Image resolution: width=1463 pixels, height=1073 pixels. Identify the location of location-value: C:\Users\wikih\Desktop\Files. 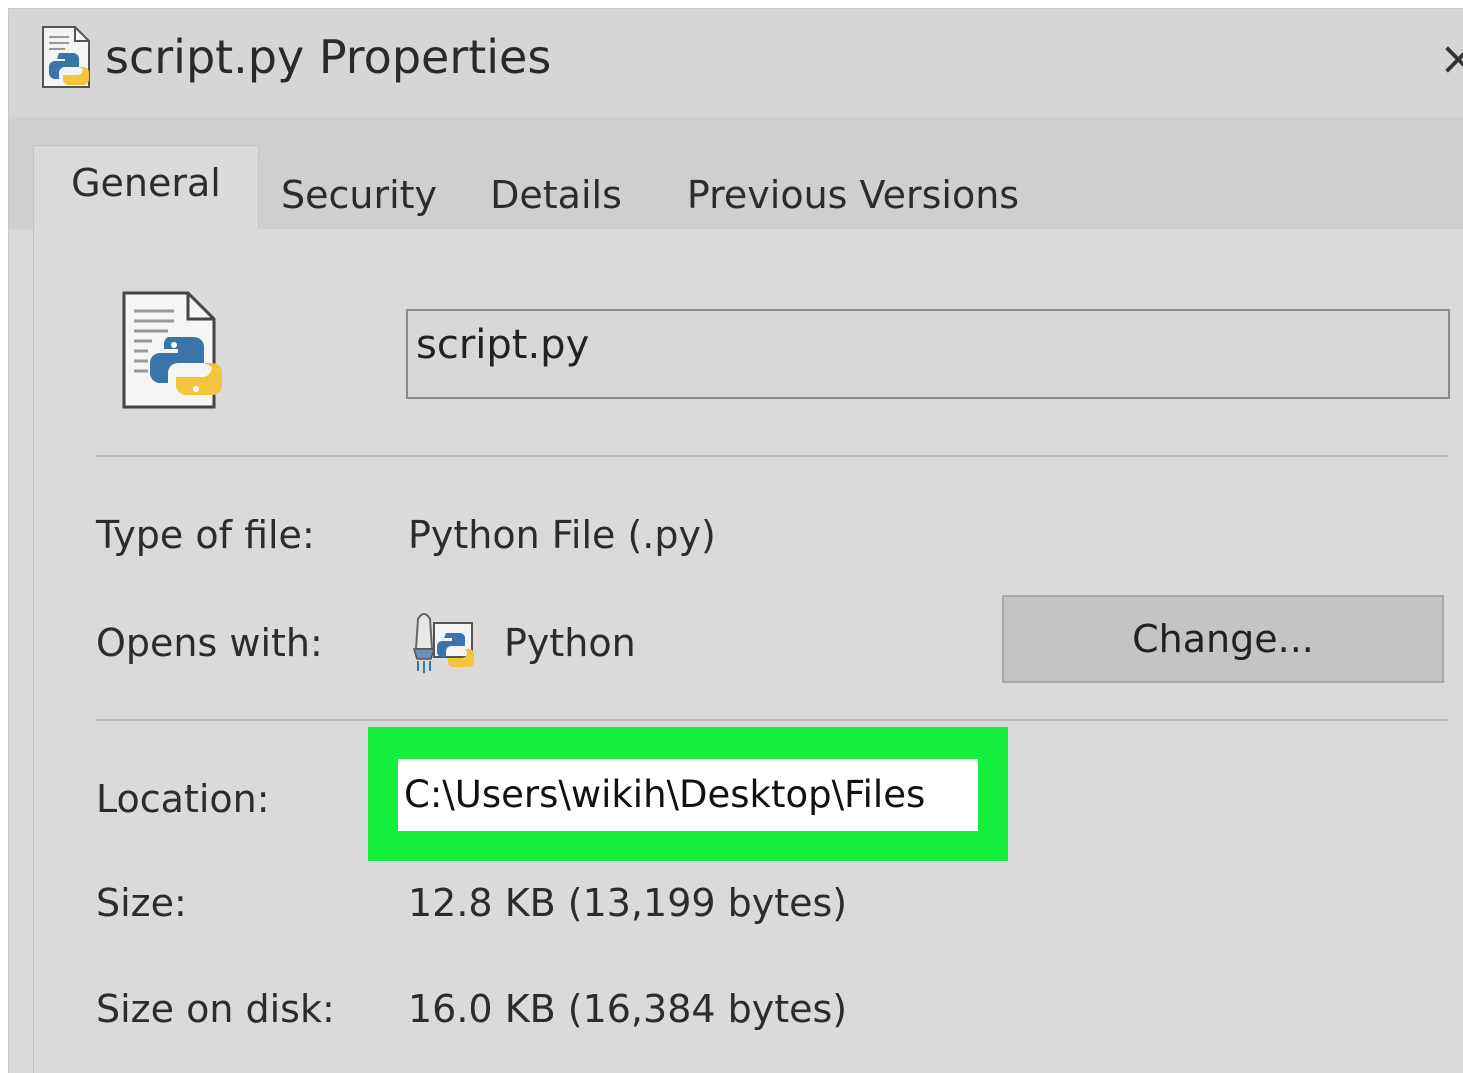
(688, 795).